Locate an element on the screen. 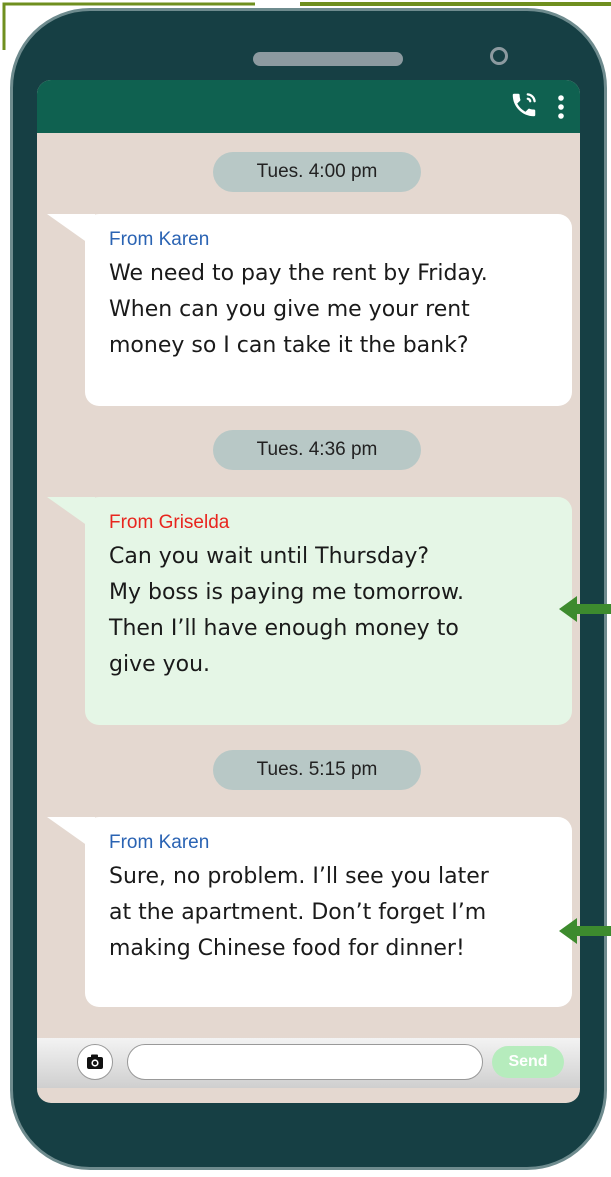  message-text-line: Sure, no problem. I’ll see you later is located at coordinates (299, 876).